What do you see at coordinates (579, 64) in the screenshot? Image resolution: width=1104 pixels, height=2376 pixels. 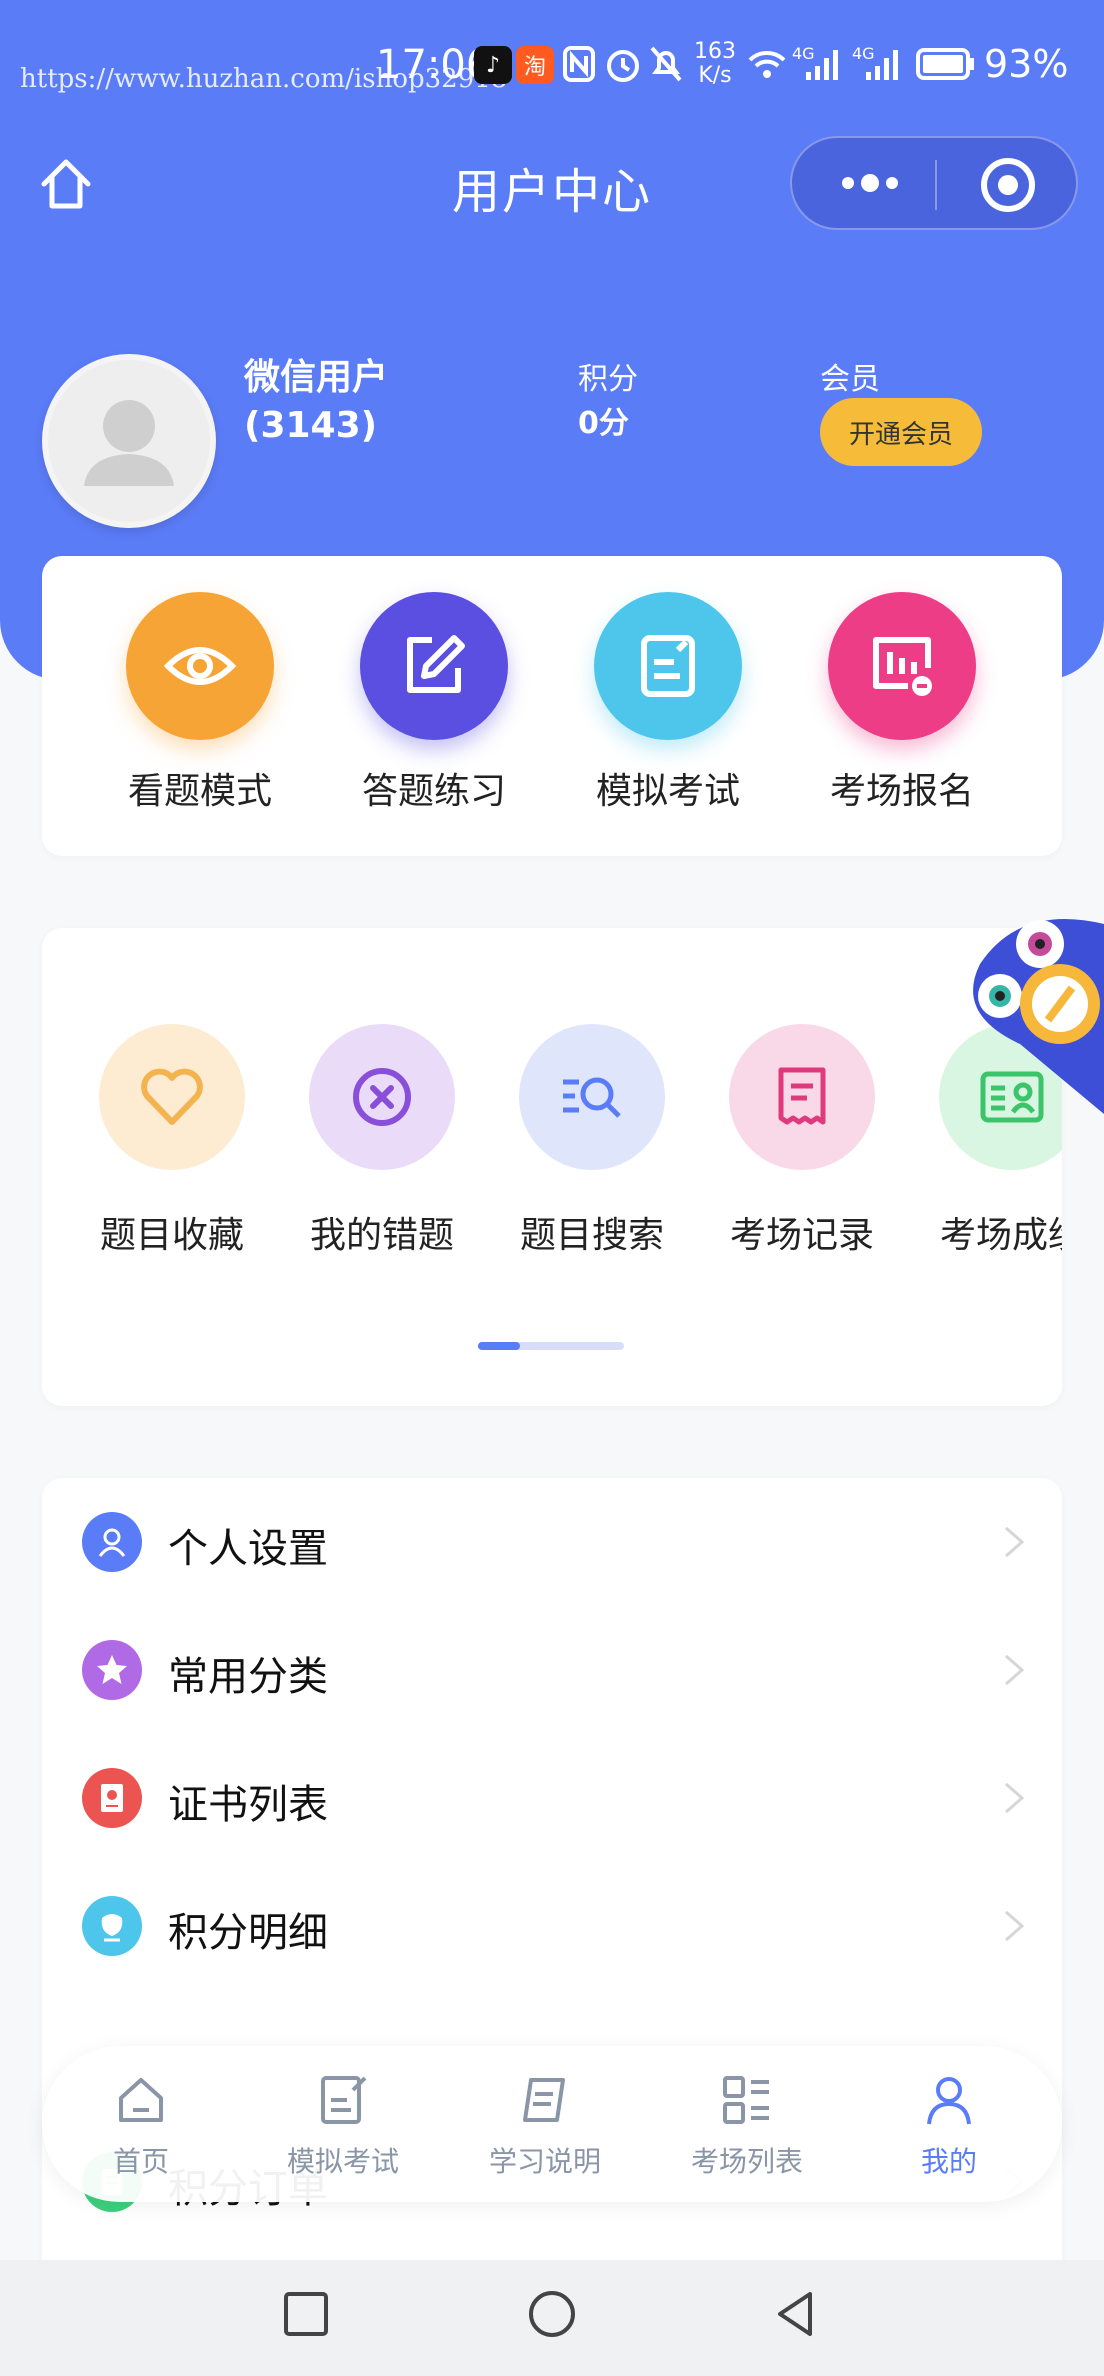 I see `nfc-icon` at bounding box center [579, 64].